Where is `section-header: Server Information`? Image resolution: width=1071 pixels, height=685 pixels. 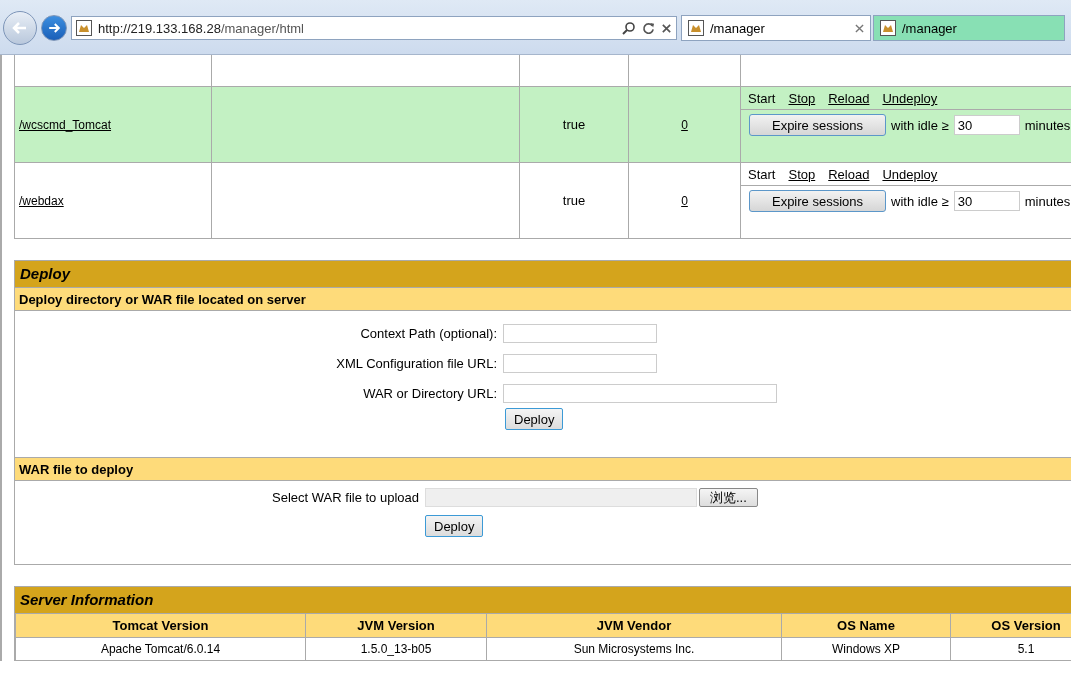 section-header: Server Information is located at coordinates (543, 600).